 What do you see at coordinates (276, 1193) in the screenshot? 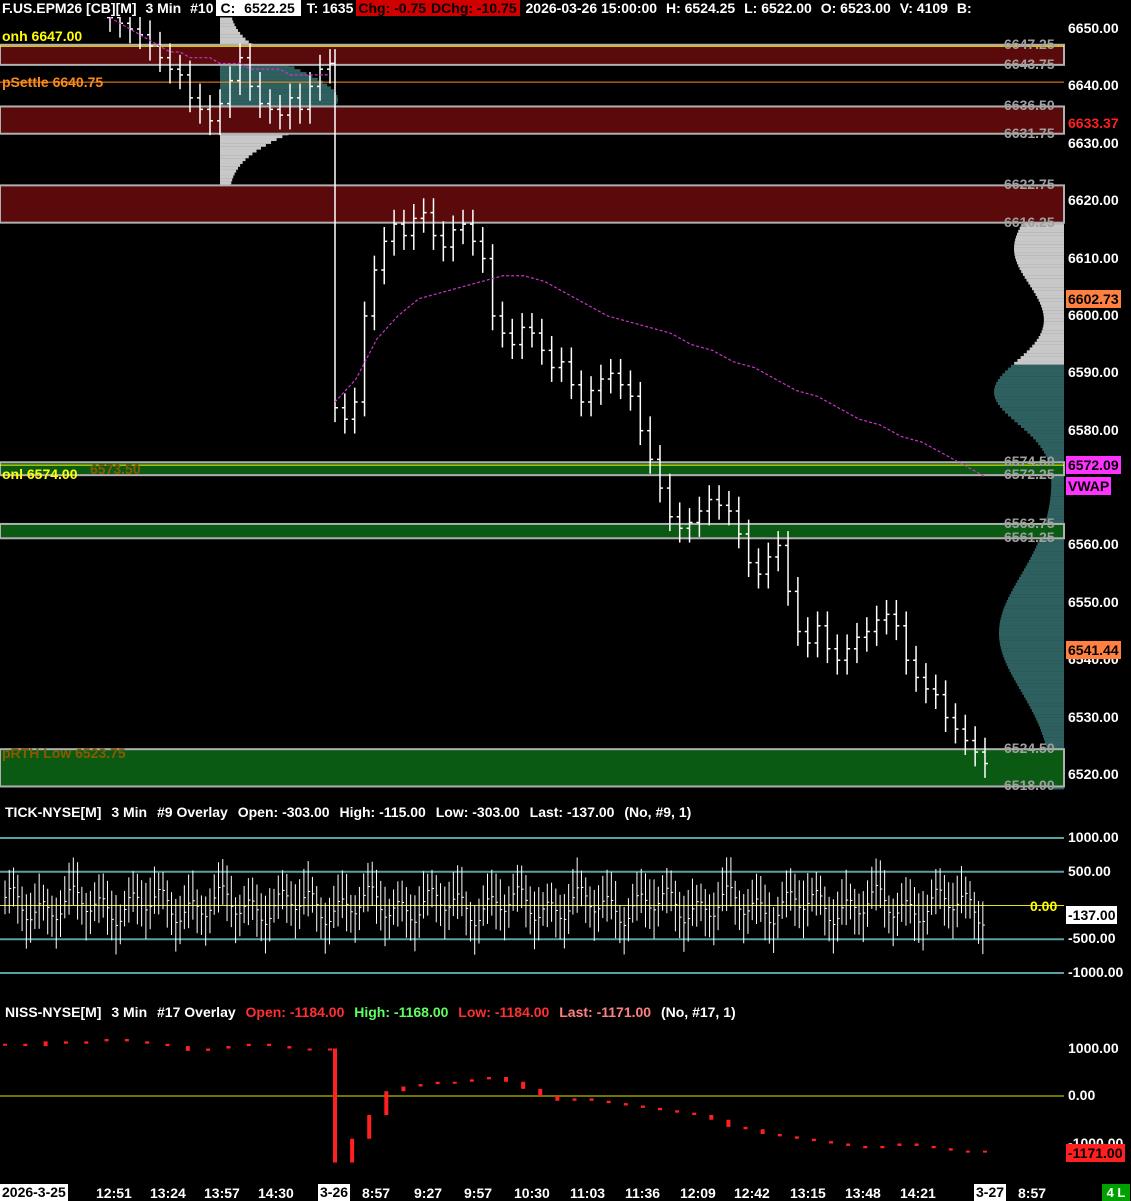
I see `time-label: 14:30` at bounding box center [276, 1193].